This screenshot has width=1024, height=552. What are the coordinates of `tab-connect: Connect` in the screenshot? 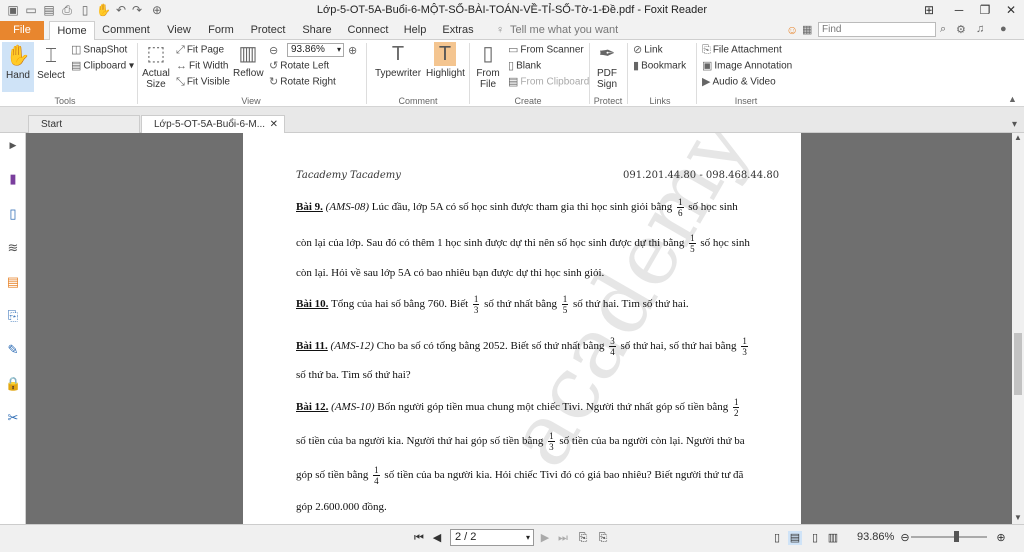 It's located at (368, 30).